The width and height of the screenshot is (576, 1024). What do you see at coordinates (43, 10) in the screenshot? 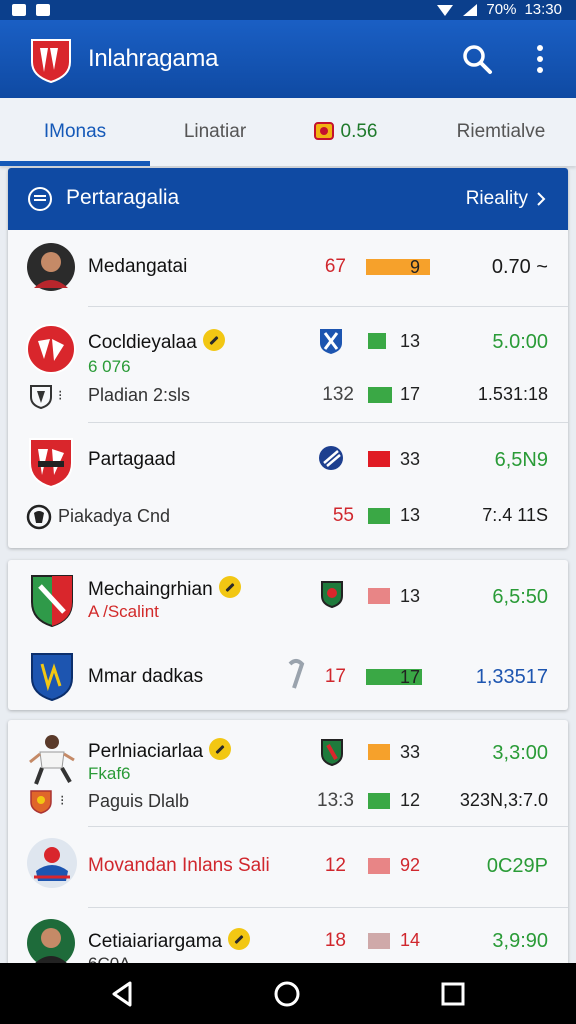
I see `sd-card-icon` at bounding box center [43, 10].